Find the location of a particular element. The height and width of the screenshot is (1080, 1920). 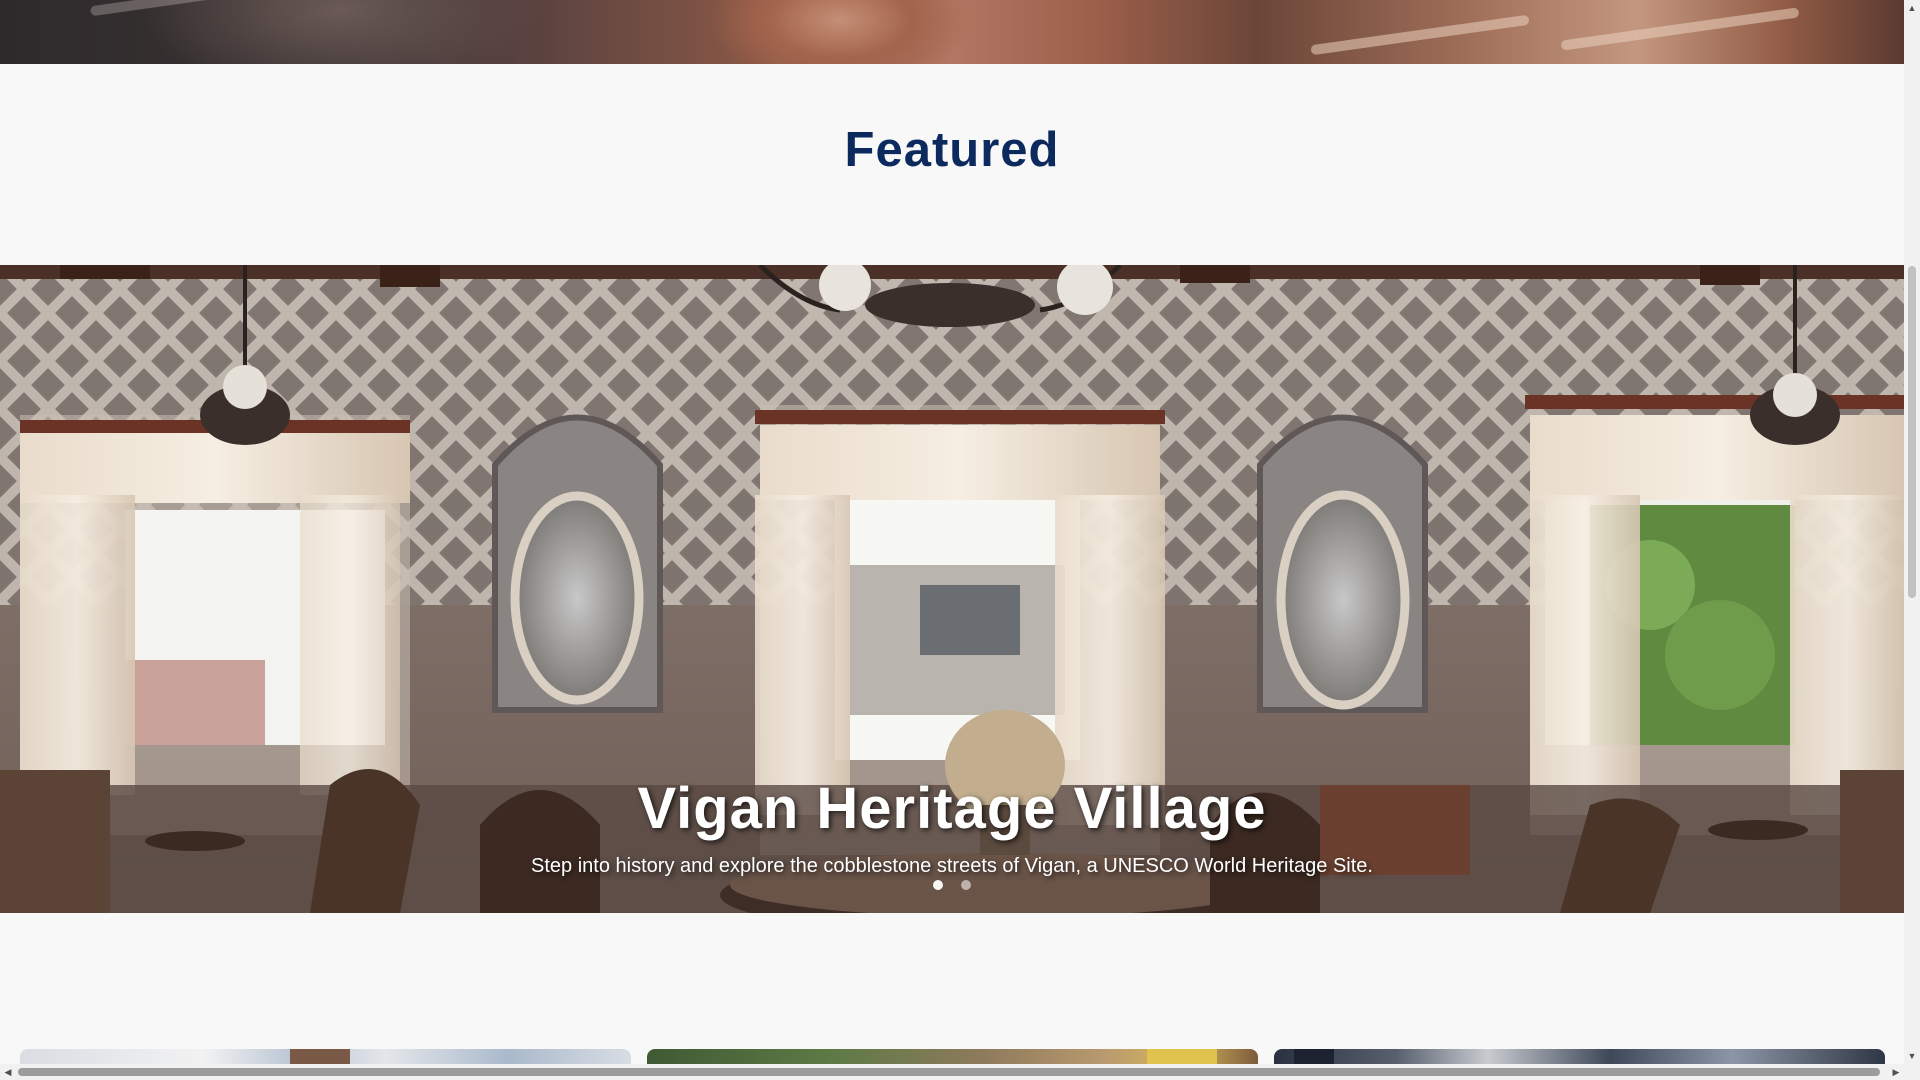

horizontal-scrollbar-thumb is located at coordinates (949, 1072).